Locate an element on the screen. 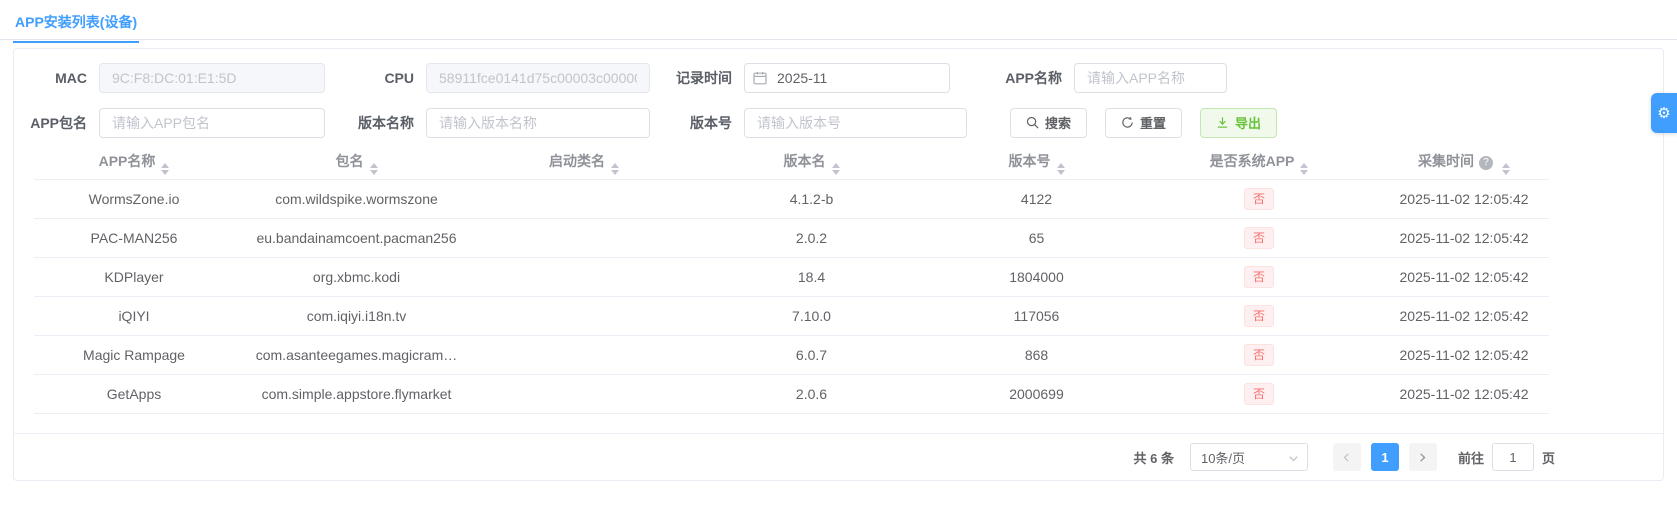  col-header-app-name: APP名称 is located at coordinates (134, 163).